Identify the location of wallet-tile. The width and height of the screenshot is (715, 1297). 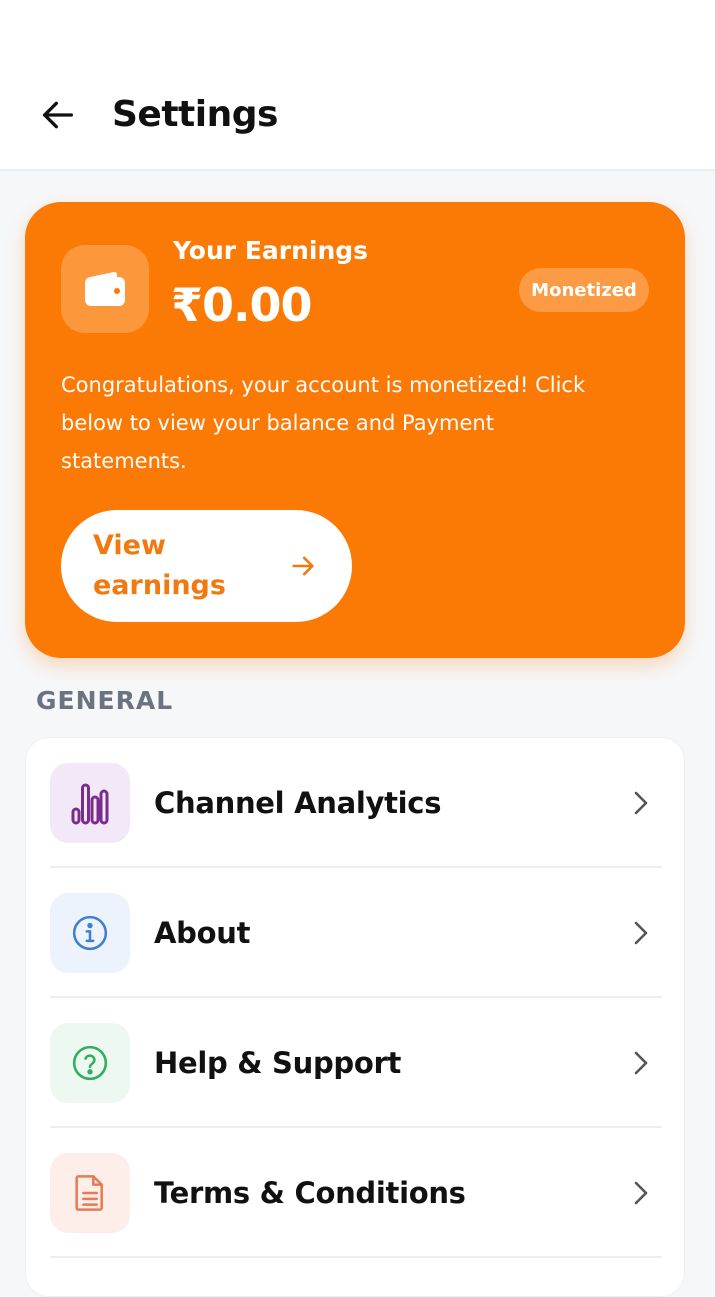
(105, 289).